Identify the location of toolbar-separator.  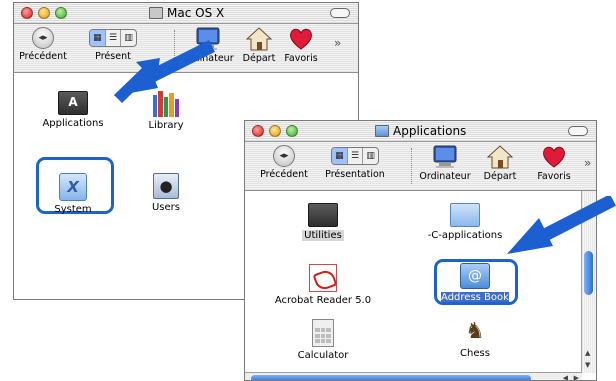
(411, 166).